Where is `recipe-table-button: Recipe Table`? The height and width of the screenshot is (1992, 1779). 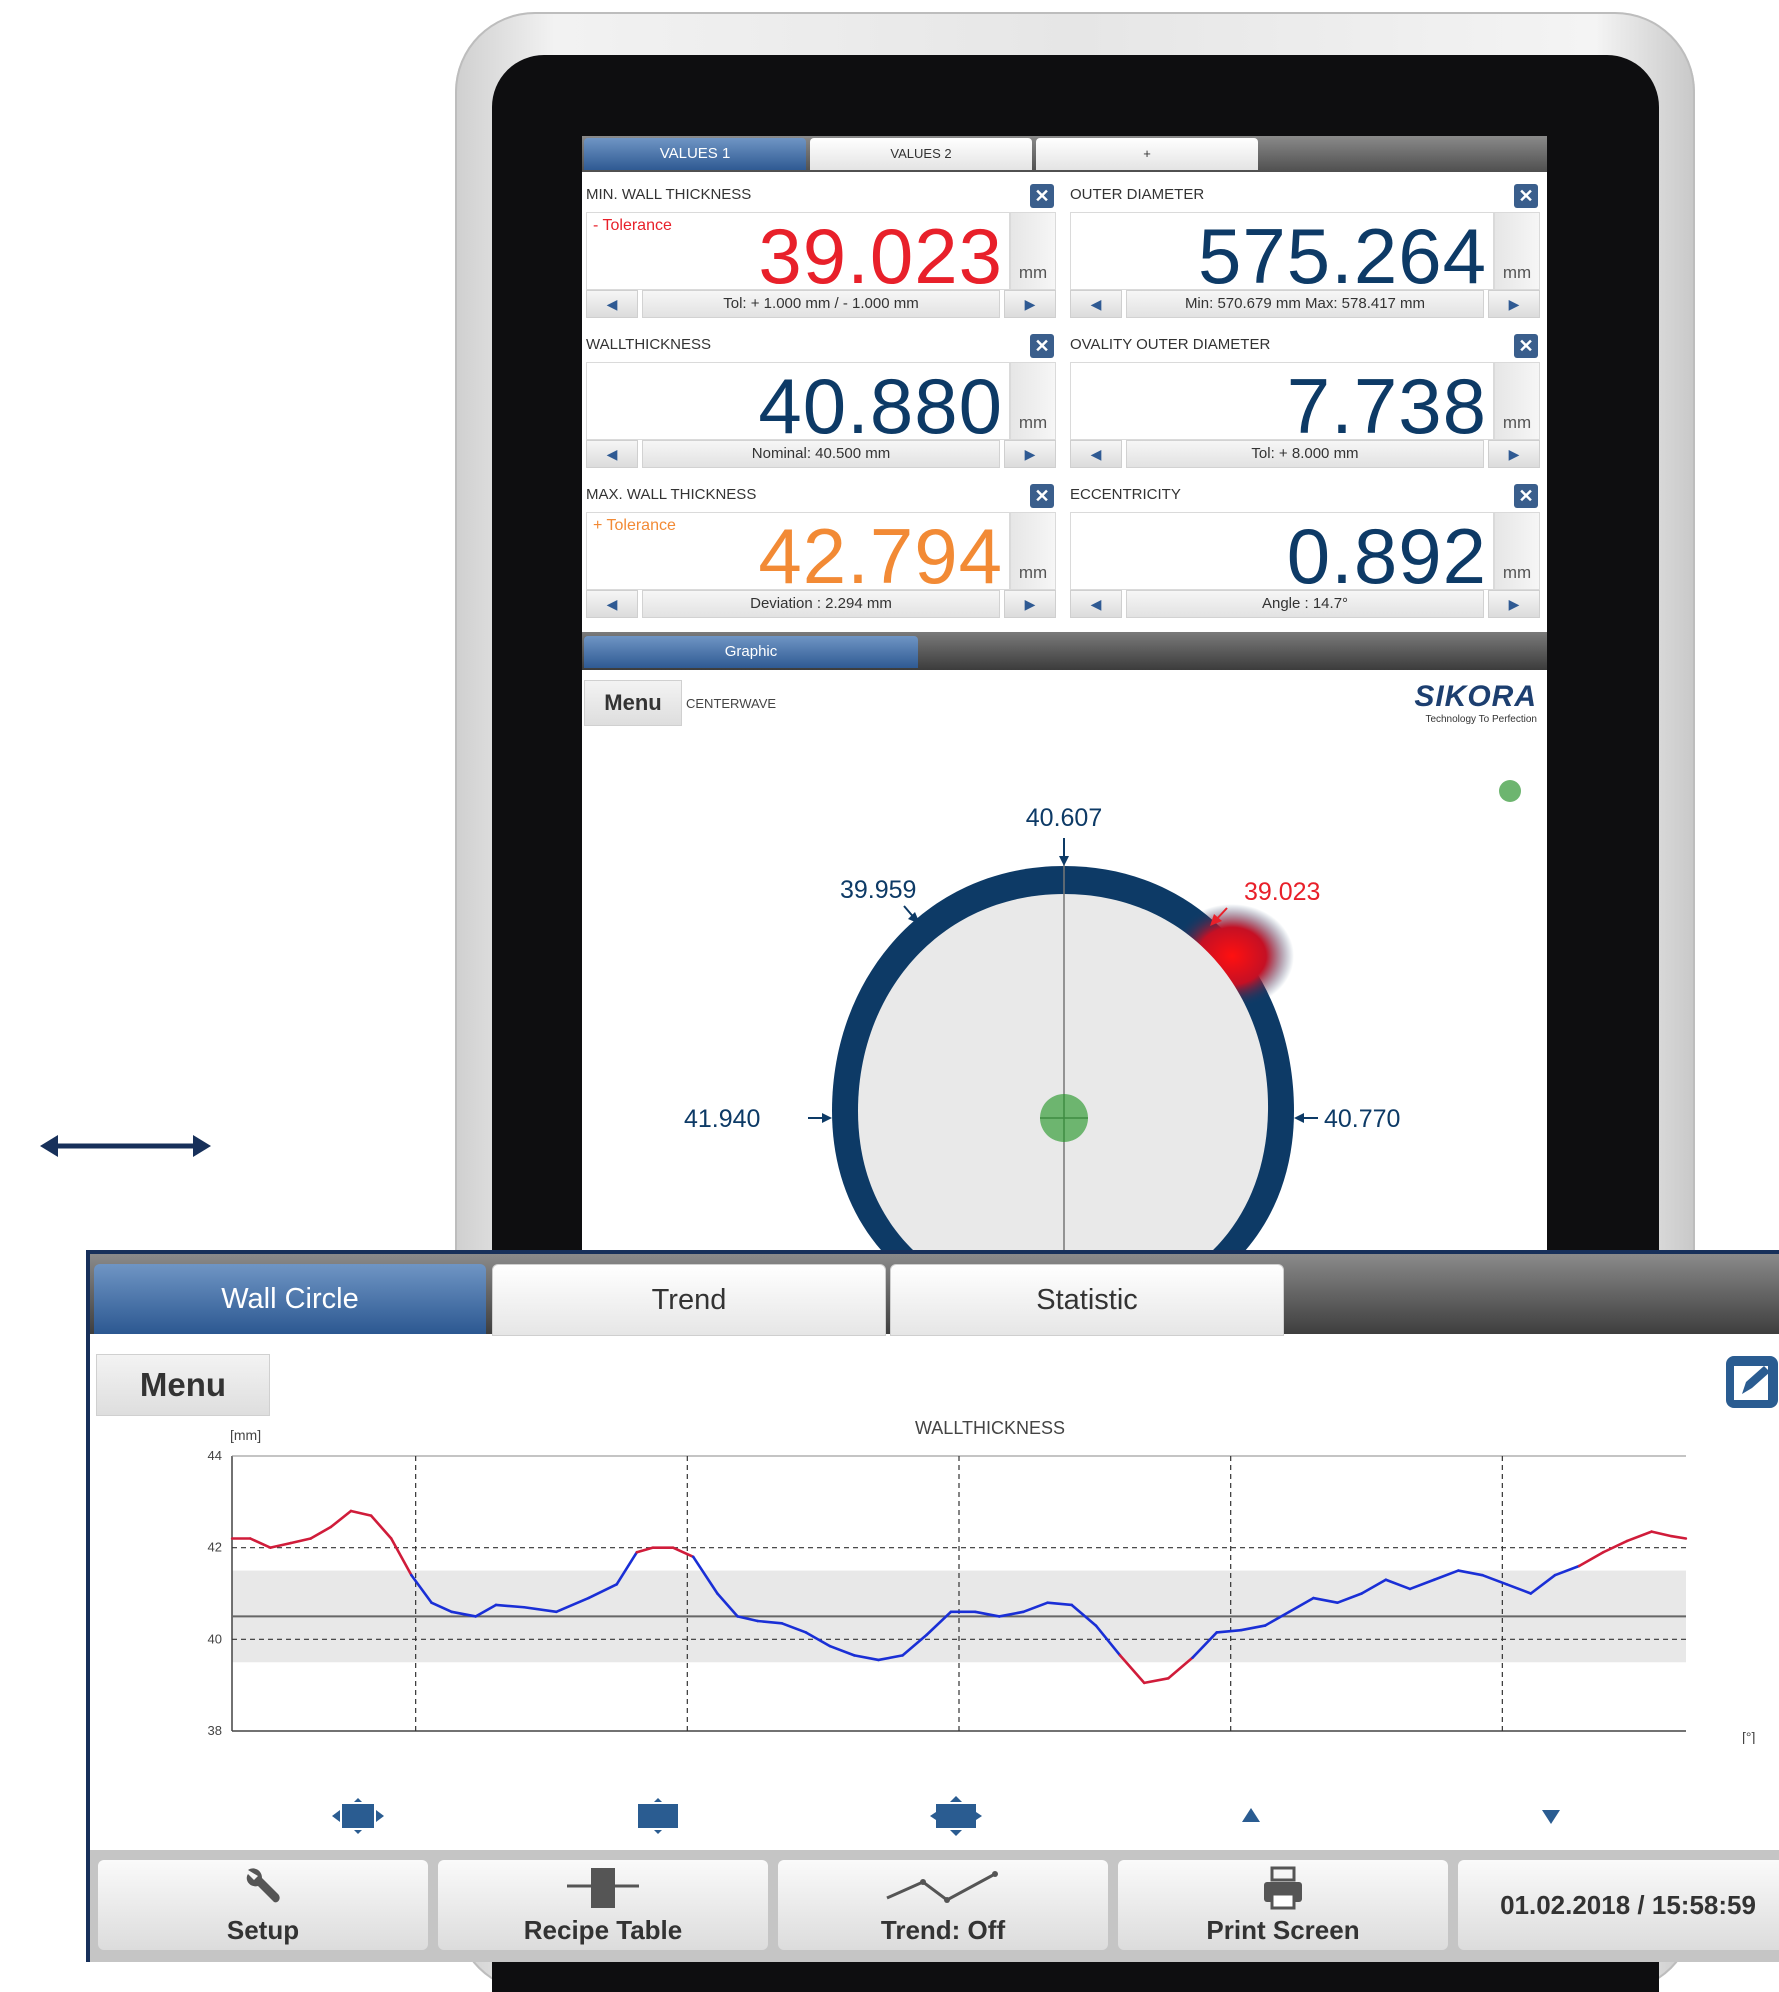
recipe-table-button: Recipe Table is located at coordinates (603, 1905).